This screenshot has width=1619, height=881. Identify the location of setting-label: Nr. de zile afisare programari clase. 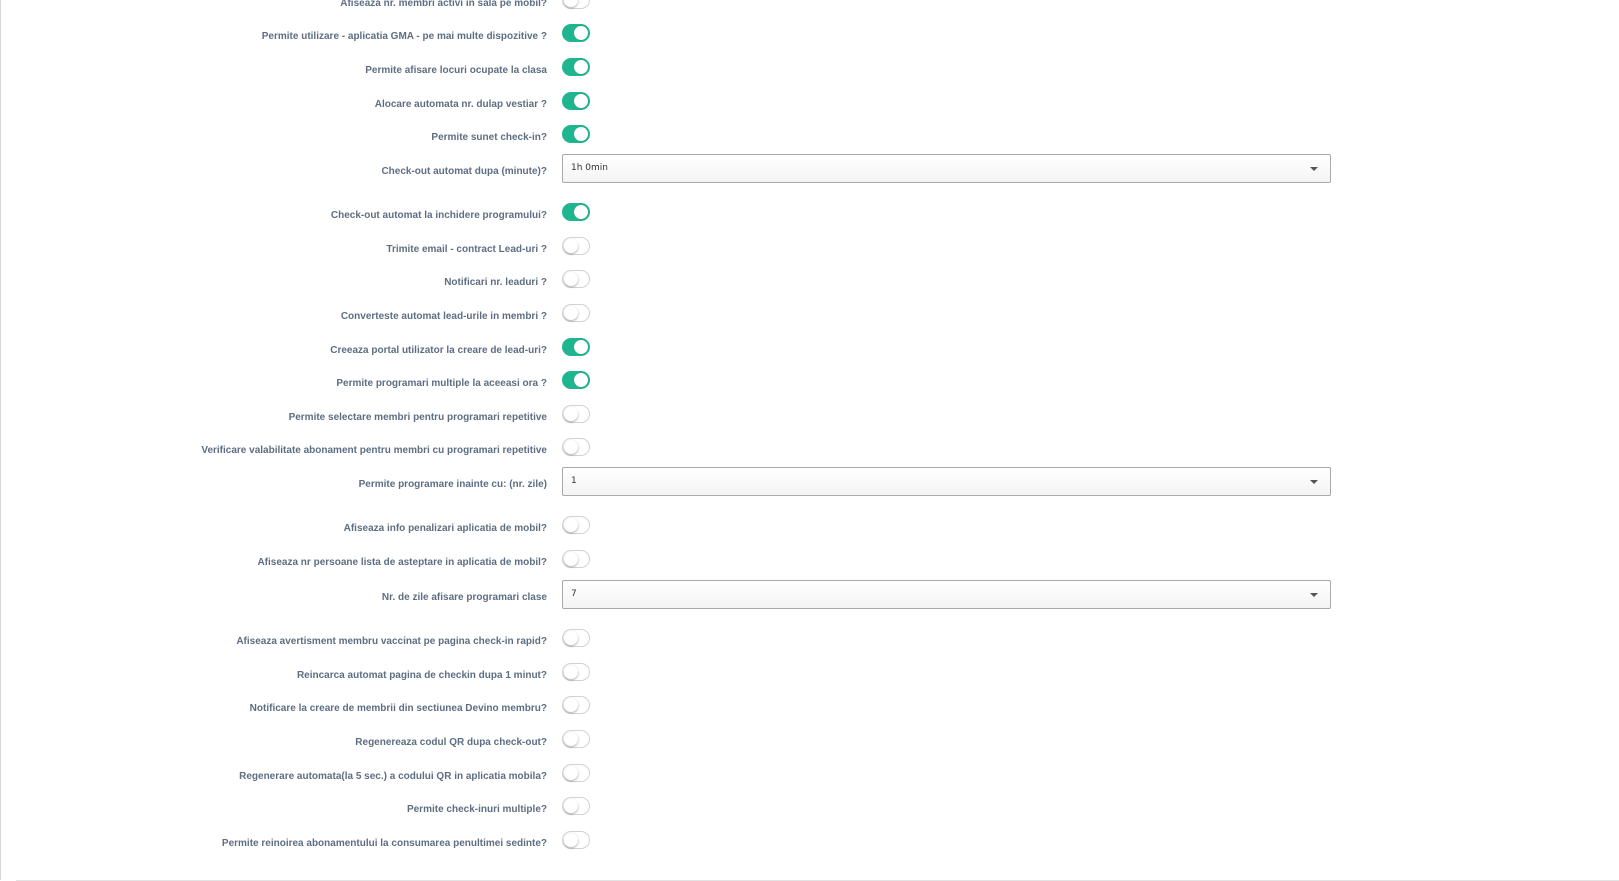
(464, 597).